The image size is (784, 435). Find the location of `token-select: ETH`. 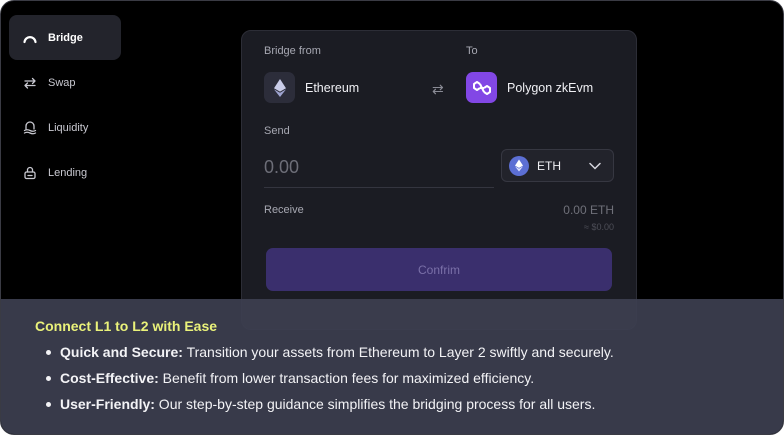

token-select: ETH is located at coordinates (557, 165).